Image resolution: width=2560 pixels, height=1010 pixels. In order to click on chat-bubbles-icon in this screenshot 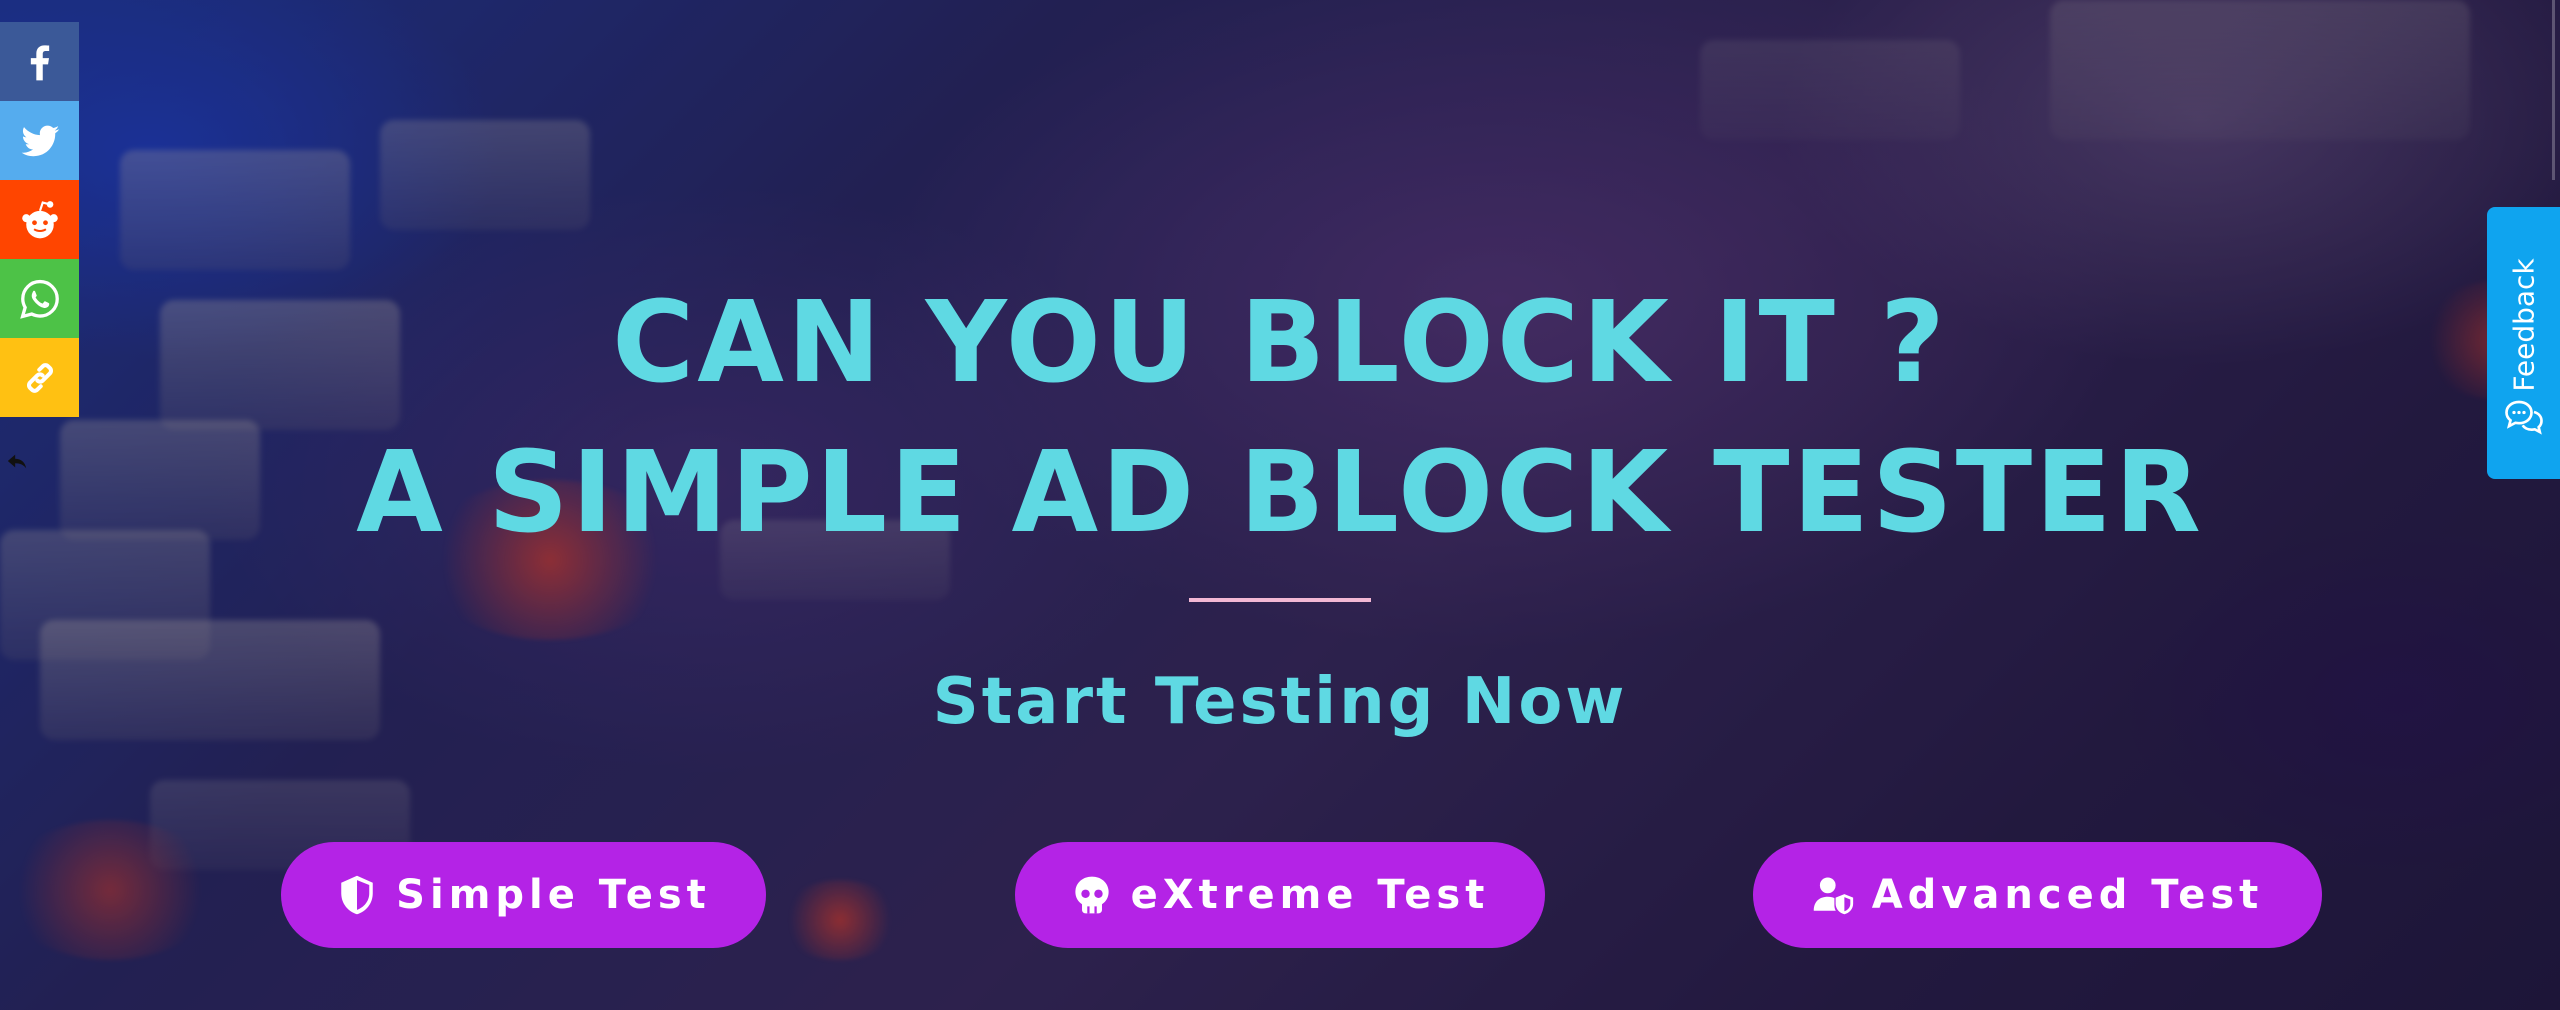, I will do `click(2524, 417)`.